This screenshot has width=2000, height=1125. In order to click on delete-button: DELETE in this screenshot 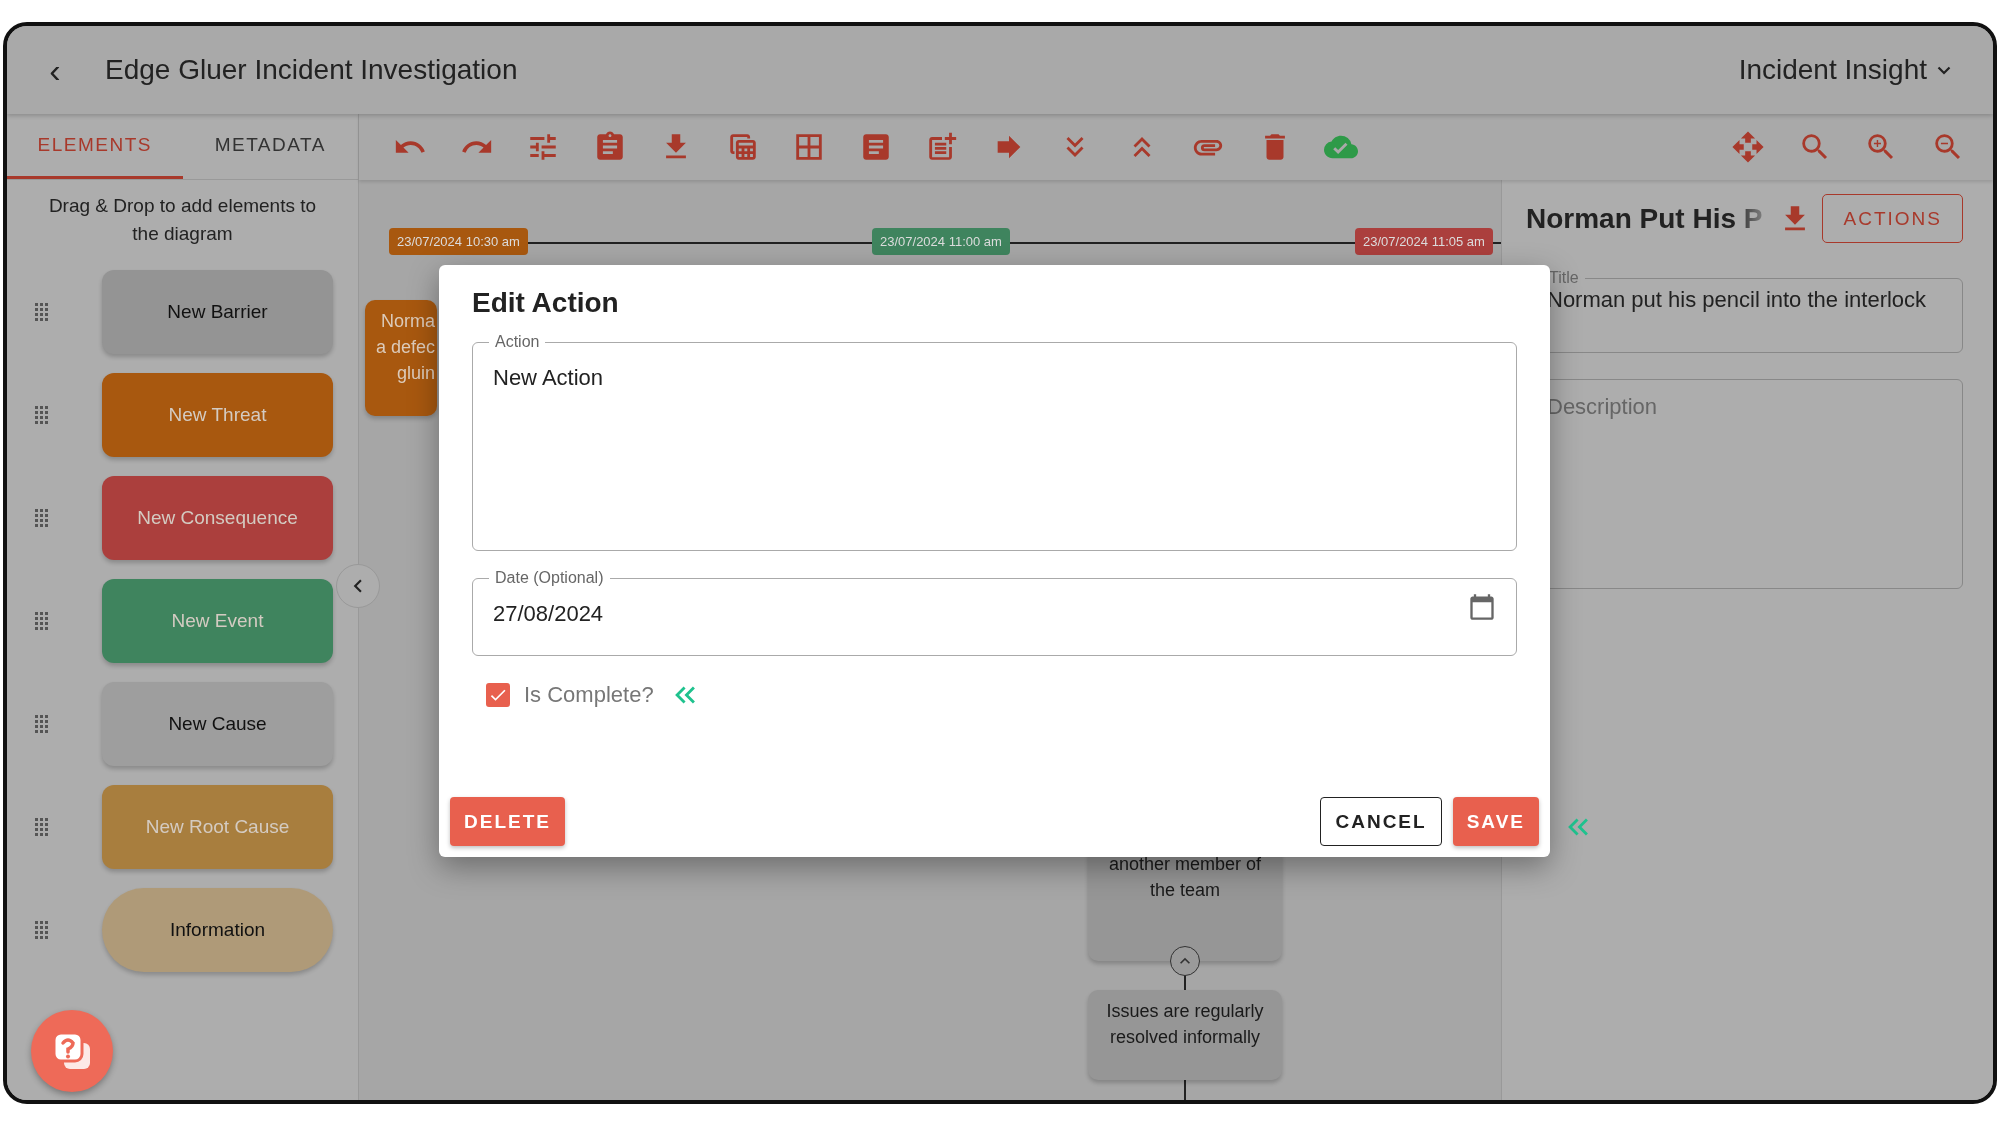, I will do `click(507, 821)`.